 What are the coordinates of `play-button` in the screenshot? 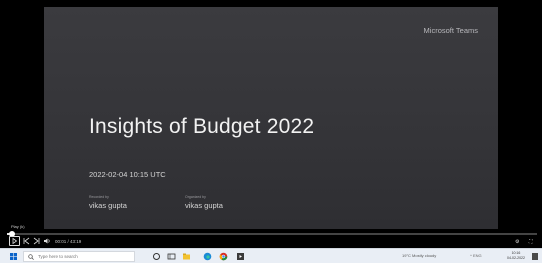 It's located at (14, 241).